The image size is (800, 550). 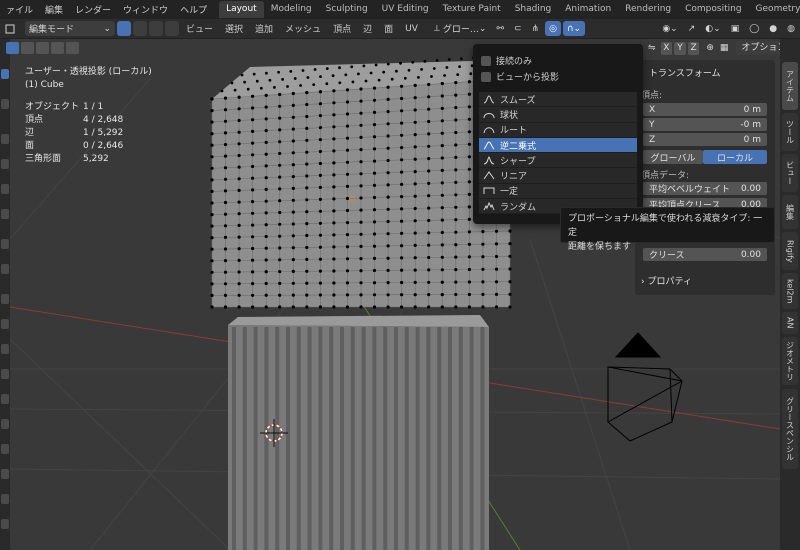 What do you see at coordinates (5, 374) in the screenshot?
I see `loopcut-tool` at bounding box center [5, 374].